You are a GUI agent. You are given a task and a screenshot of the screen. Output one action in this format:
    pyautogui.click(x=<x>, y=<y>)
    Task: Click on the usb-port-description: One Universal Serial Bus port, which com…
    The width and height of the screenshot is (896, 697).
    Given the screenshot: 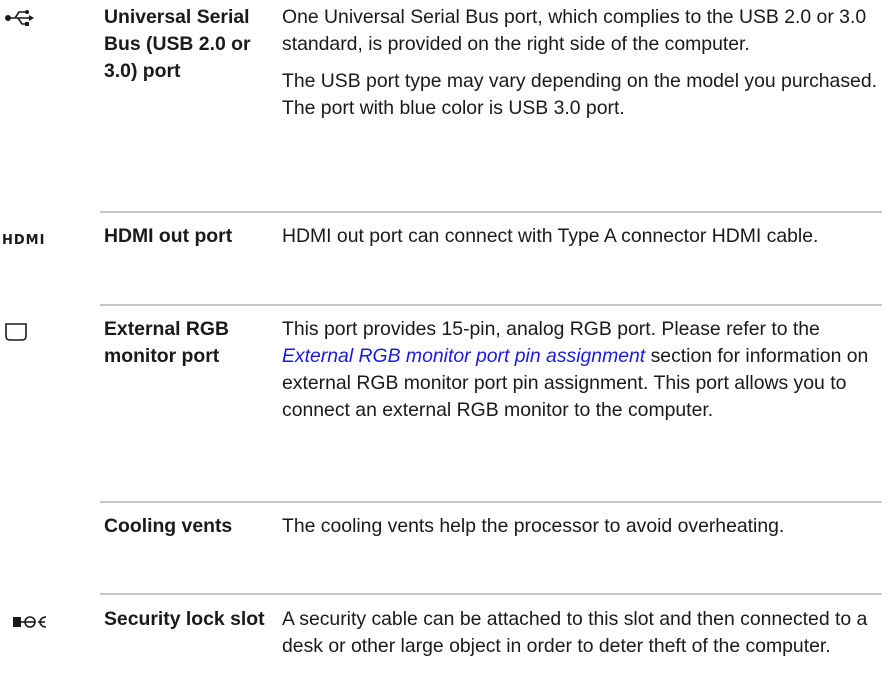 What is the action you would take?
    pyautogui.click(x=582, y=63)
    